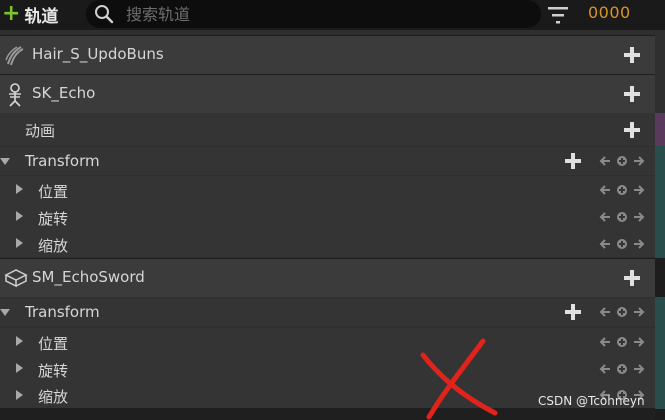 The width and height of the screenshot is (665, 420). What do you see at coordinates (15, 95) in the screenshot?
I see `skeleton-icon` at bounding box center [15, 95].